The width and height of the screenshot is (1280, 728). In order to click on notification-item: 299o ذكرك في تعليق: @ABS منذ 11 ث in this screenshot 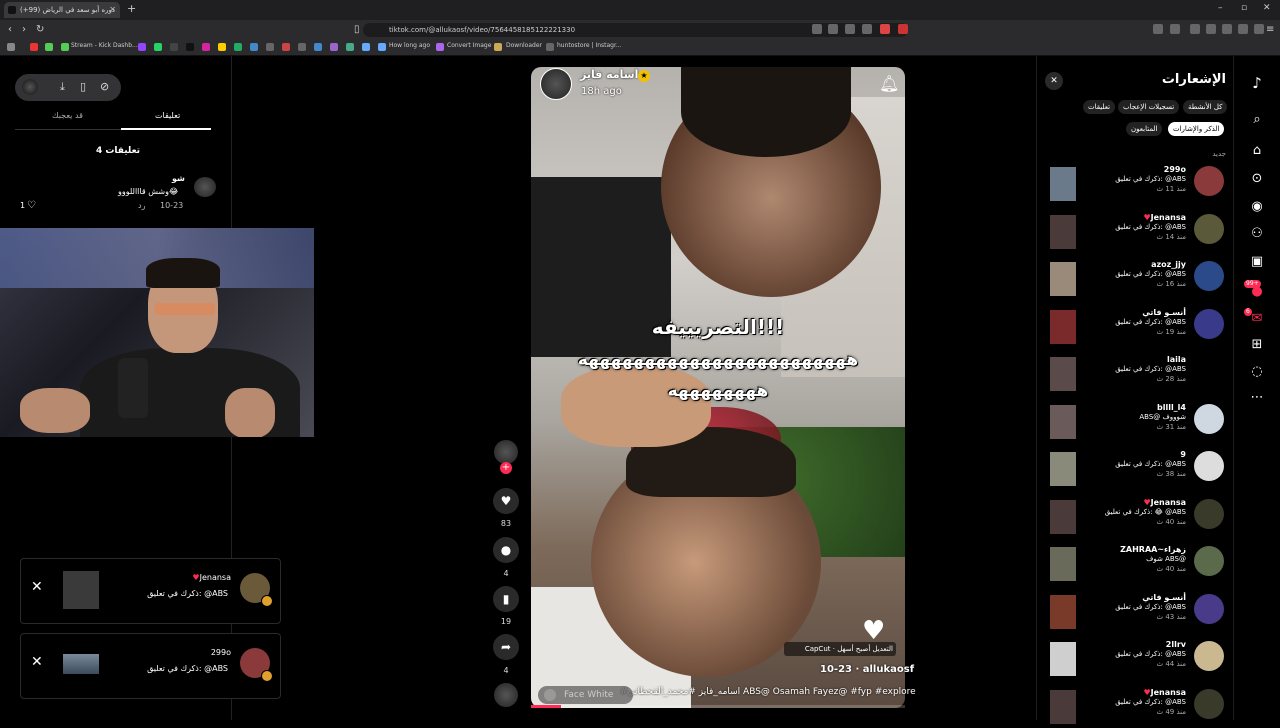, I will do `click(1136, 184)`.